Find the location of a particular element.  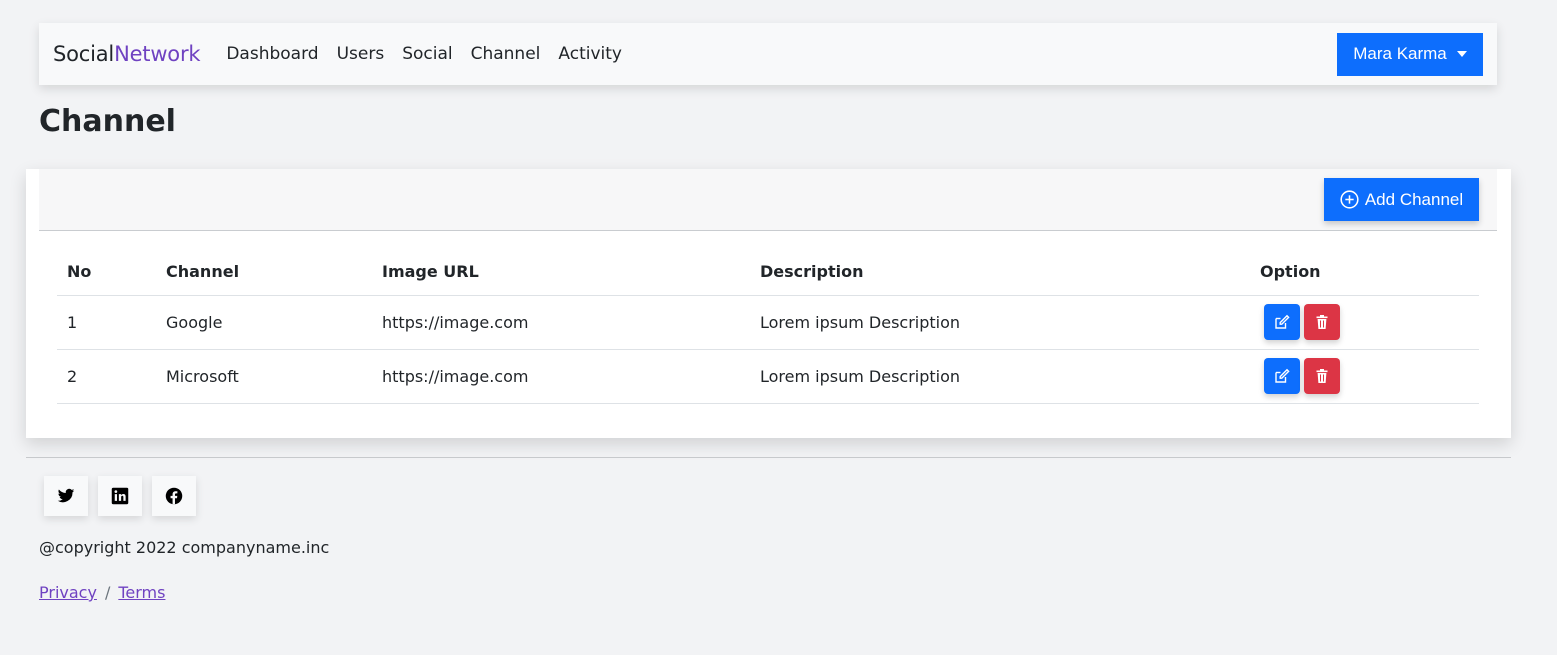

twitter-button is located at coordinates (66, 496).